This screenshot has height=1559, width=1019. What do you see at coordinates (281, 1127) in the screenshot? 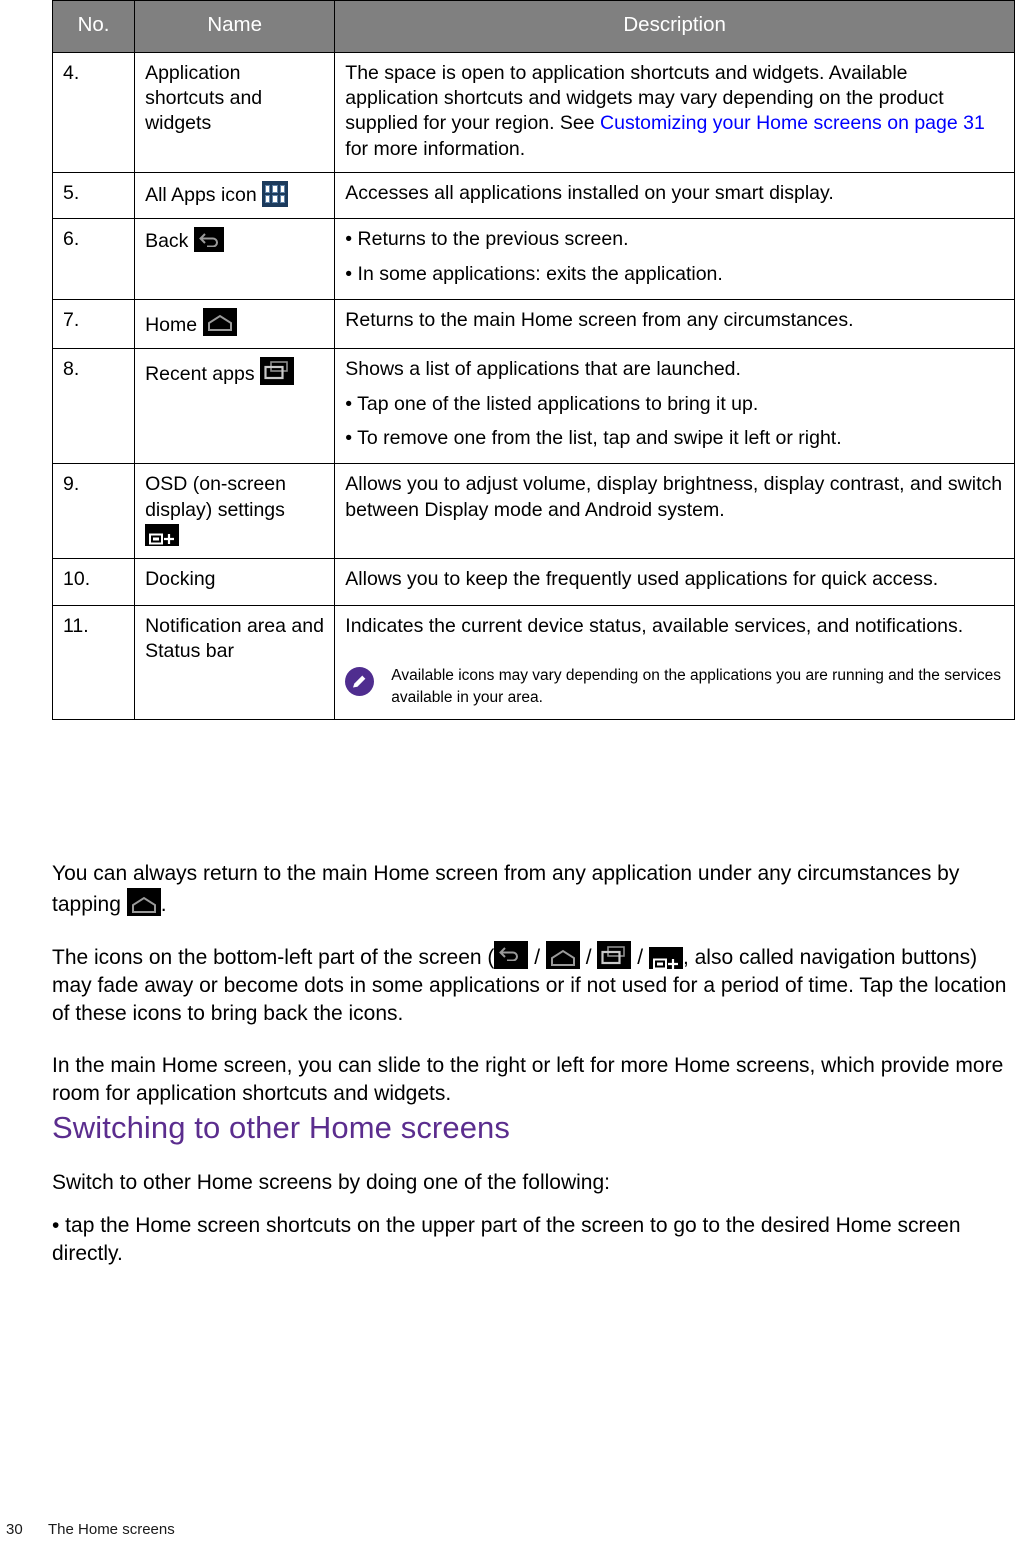
I see `section-heading: Switching to other Home screens` at bounding box center [281, 1127].